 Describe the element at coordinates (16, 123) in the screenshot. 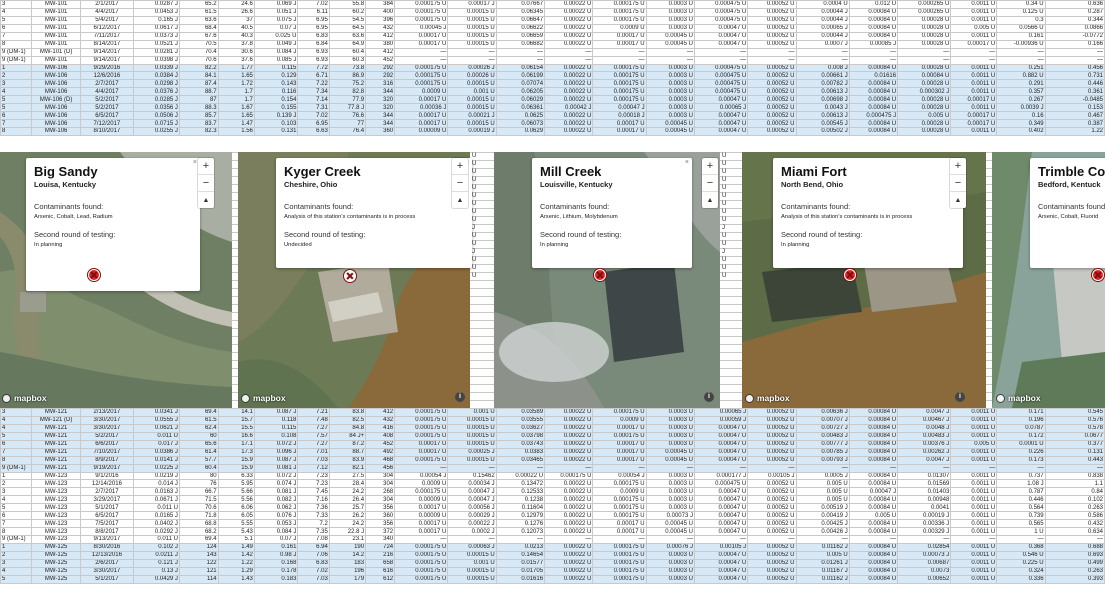

I see `table-cell: 7` at that location.